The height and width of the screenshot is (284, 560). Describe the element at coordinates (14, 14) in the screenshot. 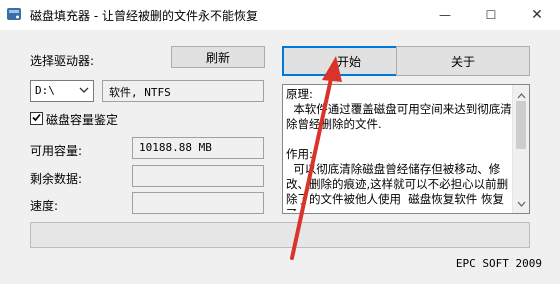

I see `disk-fill-app-icon` at that location.